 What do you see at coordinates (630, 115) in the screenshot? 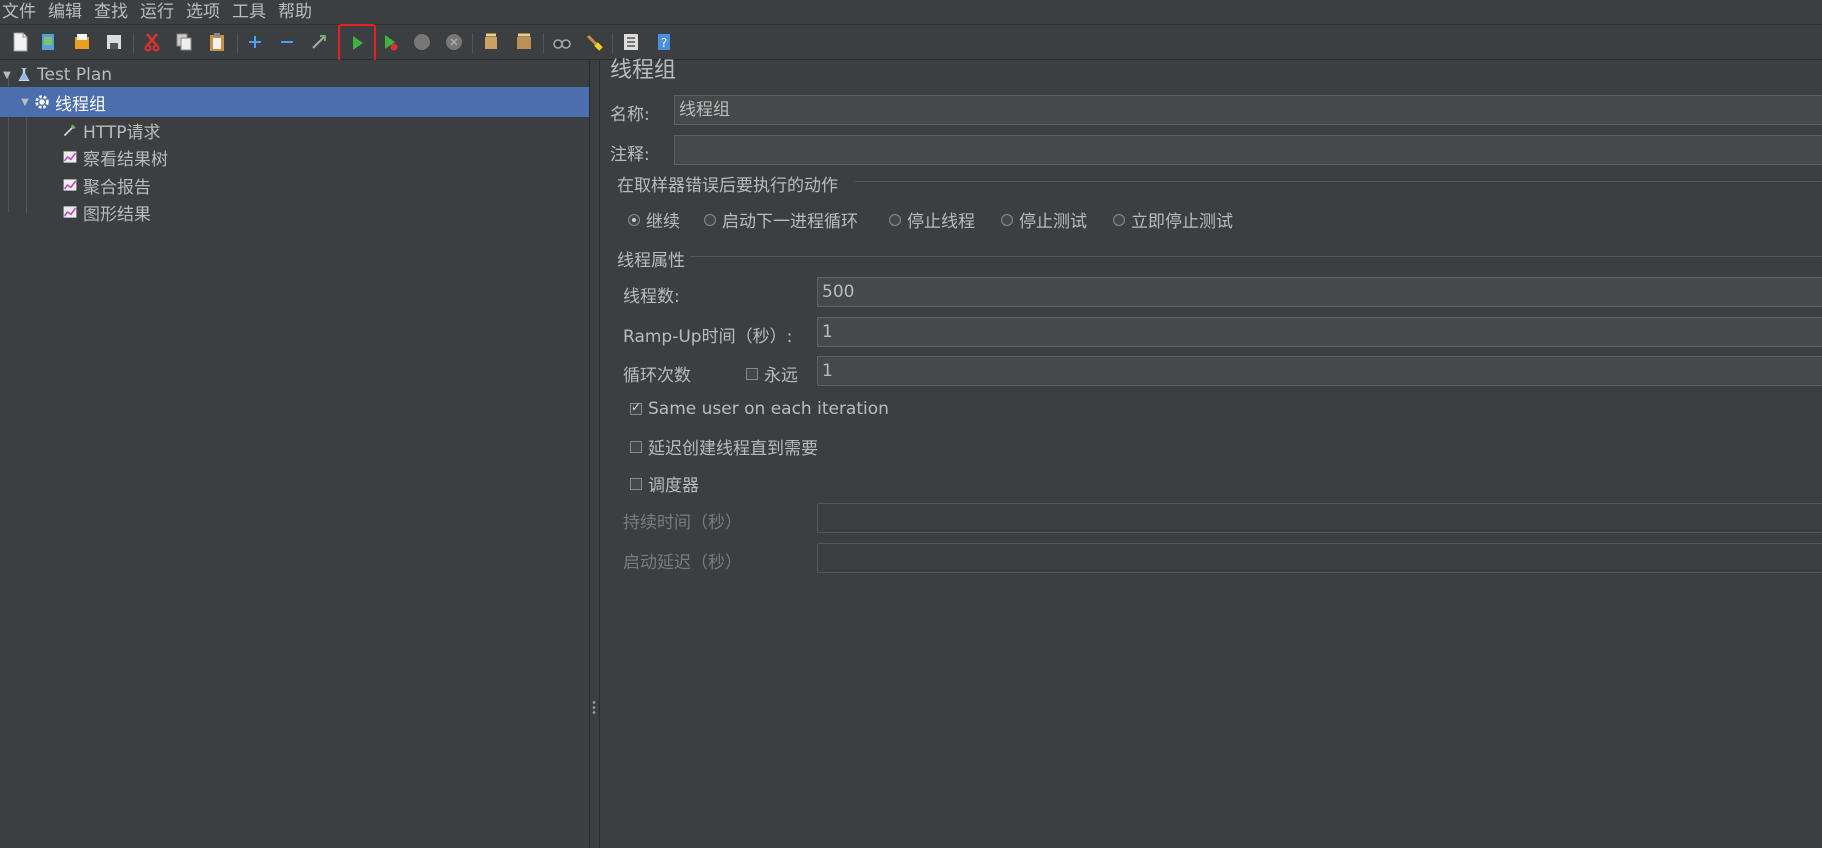
I see `name-label: 名称:` at bounding box center [630, 115].